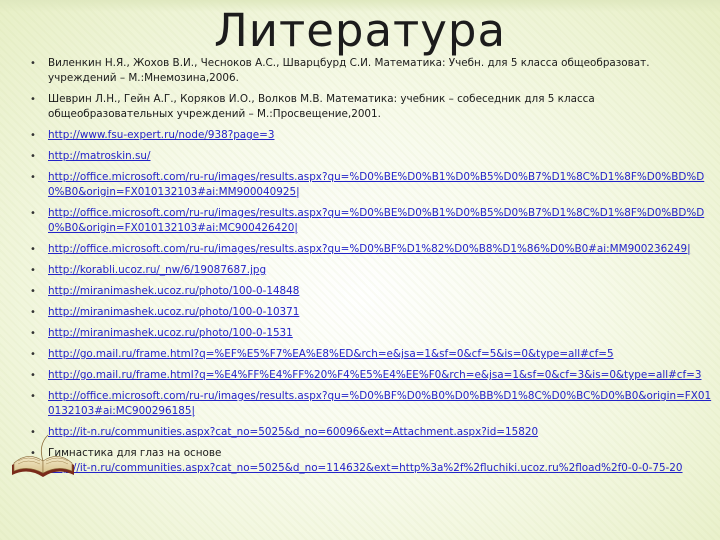 The width and height of the screenshot is (720, 540). Describe the element at coordinates (371, 156) in the screenshot. I see `list-item: • http://matroskin.su/` at that location.